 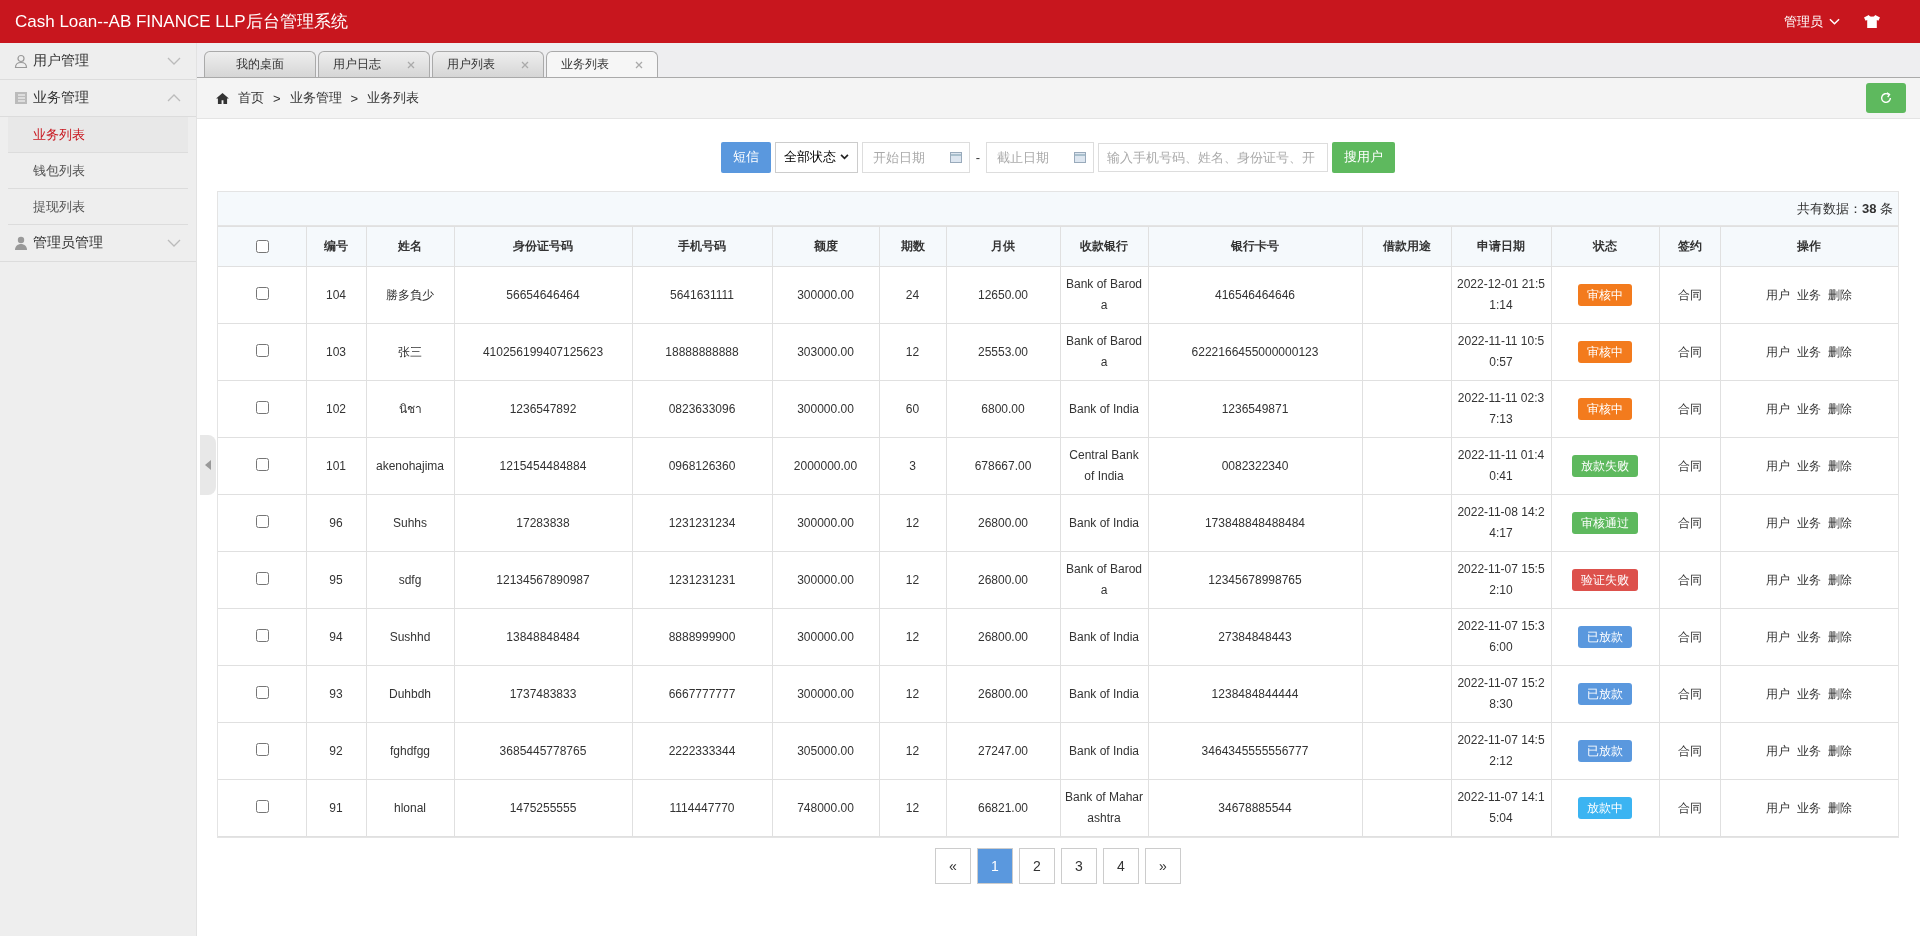 What do you see at coordinates (953, 866) in the screenshot?
I see `previous-page-button: «` at bounding box center [953, 866].